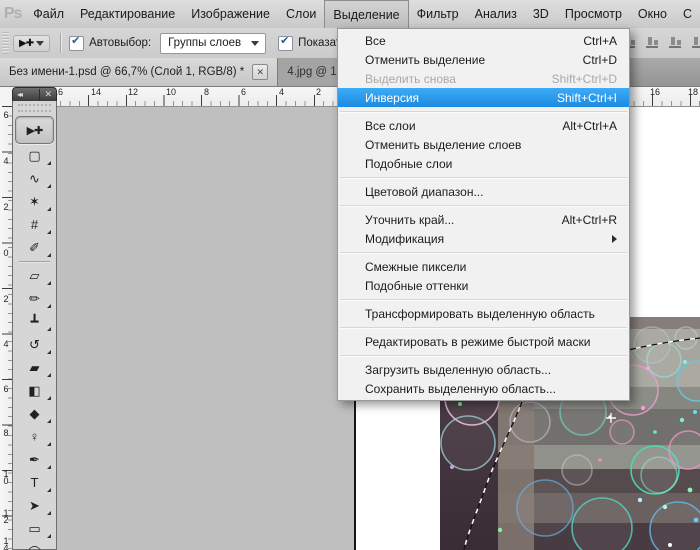  Describe the element at coordinates (6, 543) in the screenshot. I see `ruler-label: 1 4` at that location.